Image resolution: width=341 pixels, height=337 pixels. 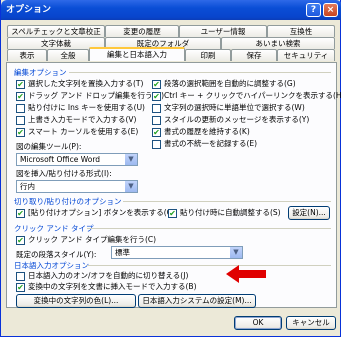 I want to click on tab-save: 保存, so click(x=254, y=55).